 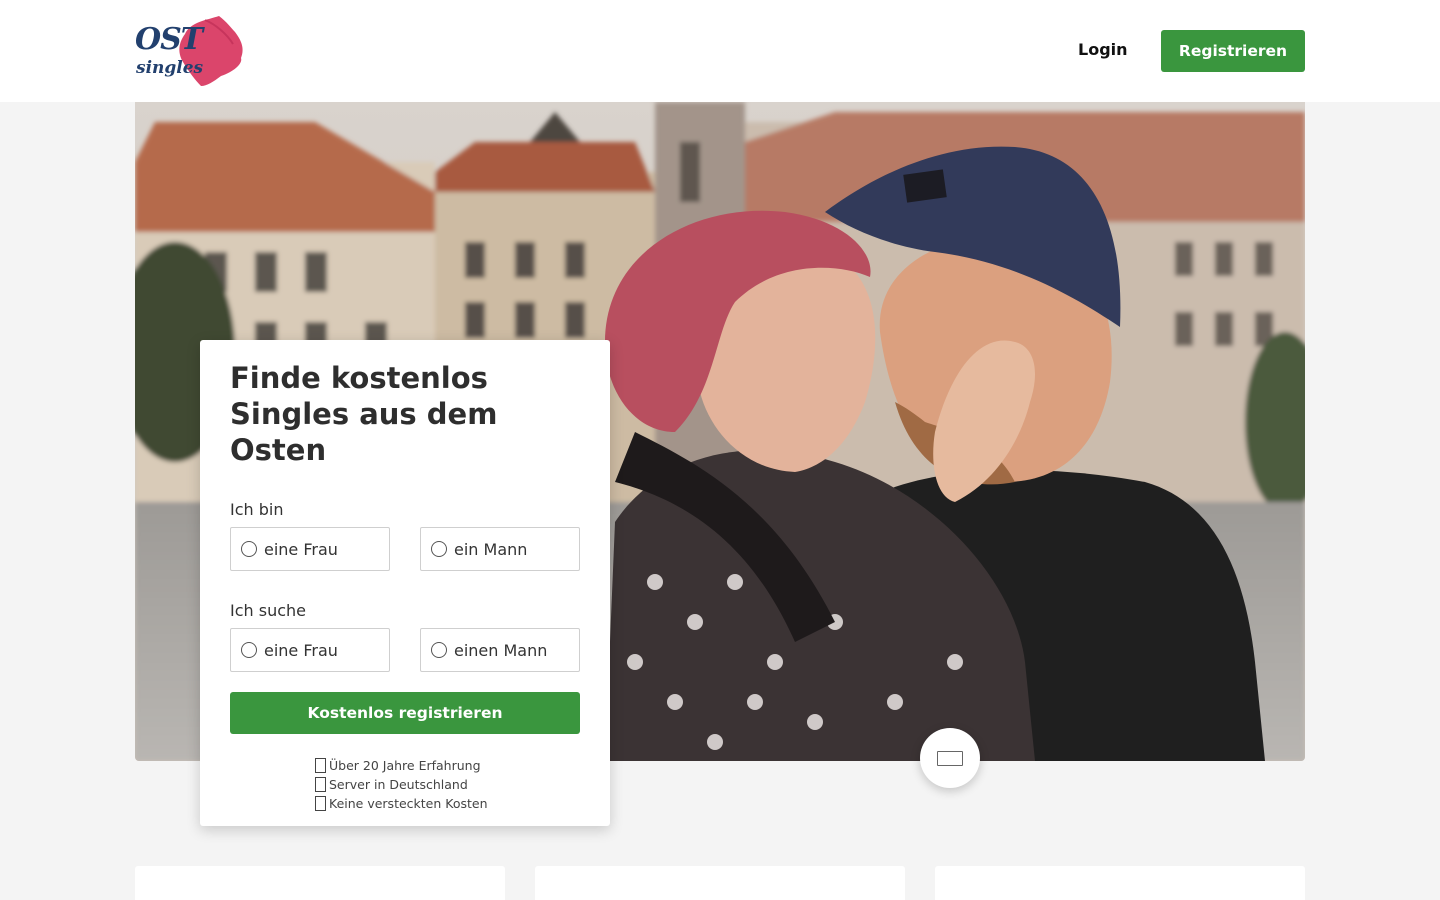 I want to click on i-am-label: Ich bin, so click(x=257, y=509).